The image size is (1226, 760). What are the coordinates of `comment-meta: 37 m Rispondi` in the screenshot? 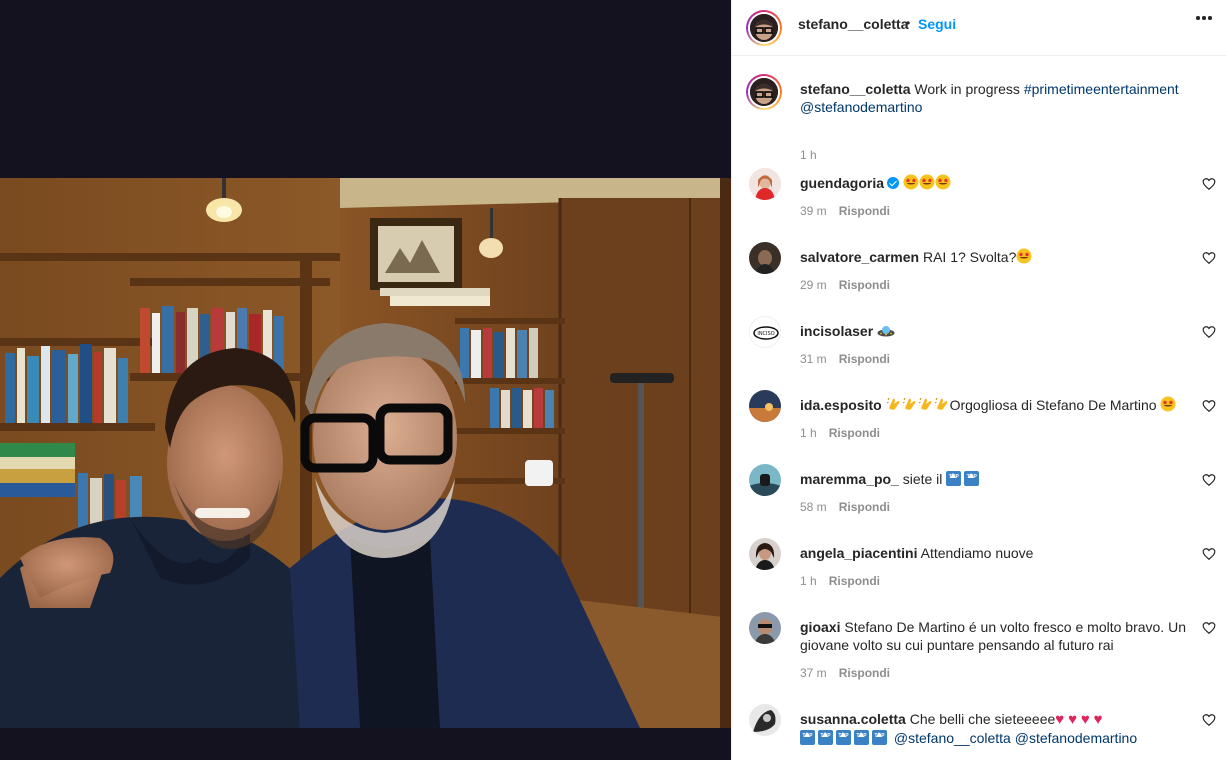 It's located at (845, 673).